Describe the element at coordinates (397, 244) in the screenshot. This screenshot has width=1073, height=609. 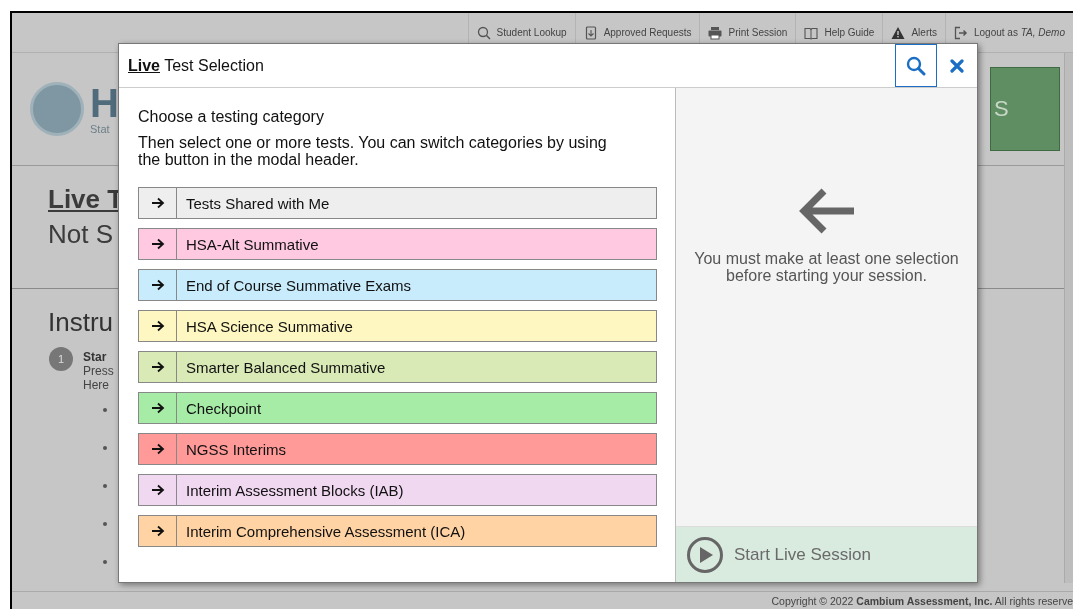
I see `category-button: HSA-Alt Summative` at that location.